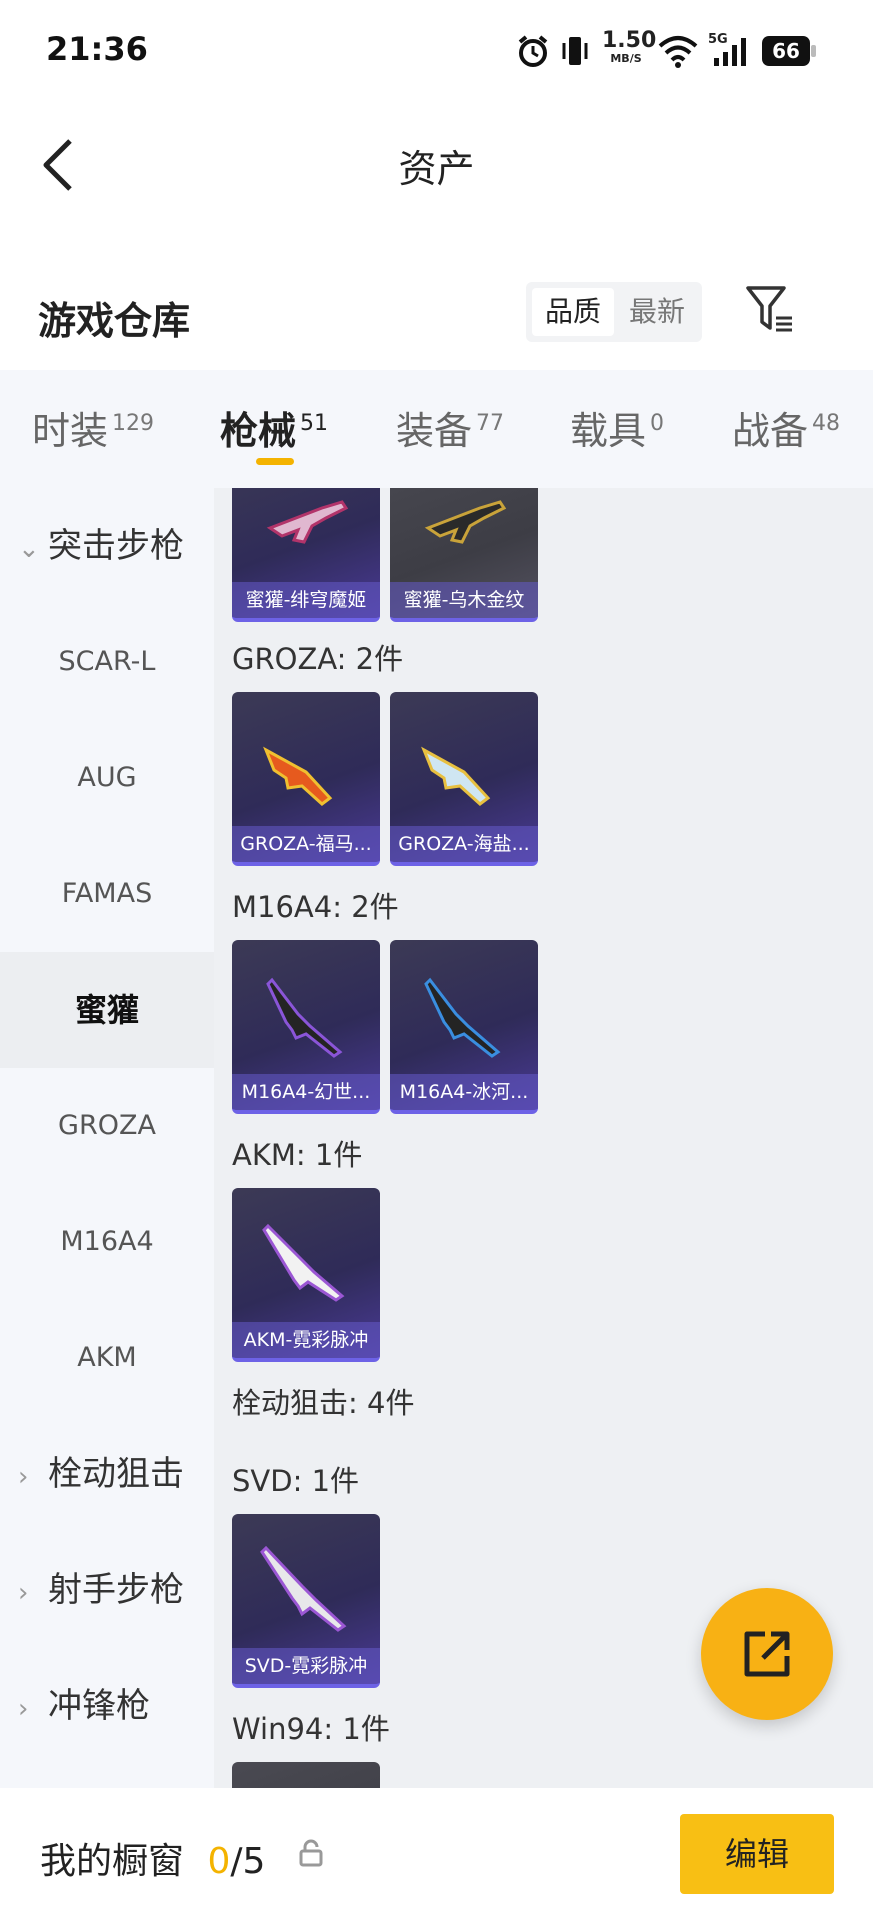 This screenshot has height=1920, width=873. What do you see at coordinates (617, 427) in the screenshot?
I see `tab-vehicles: 载具 0` at bounding box center [617, 427].